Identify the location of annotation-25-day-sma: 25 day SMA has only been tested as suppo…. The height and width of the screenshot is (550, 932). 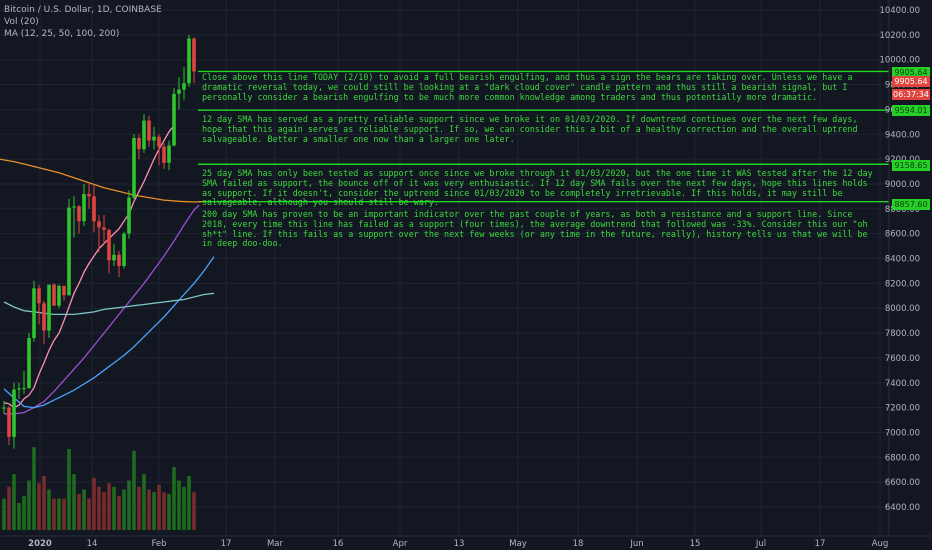
(542, 188).